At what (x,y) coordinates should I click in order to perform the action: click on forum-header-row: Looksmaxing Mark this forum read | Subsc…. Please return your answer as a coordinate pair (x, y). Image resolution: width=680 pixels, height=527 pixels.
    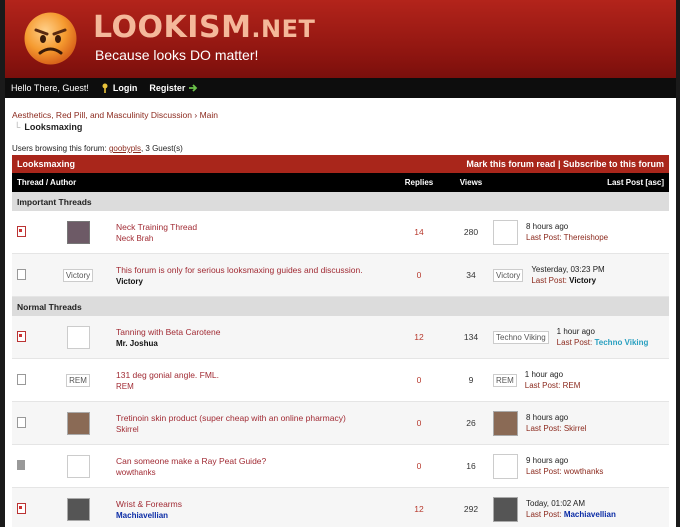
    Looking at the image, I should click on (340, 164).